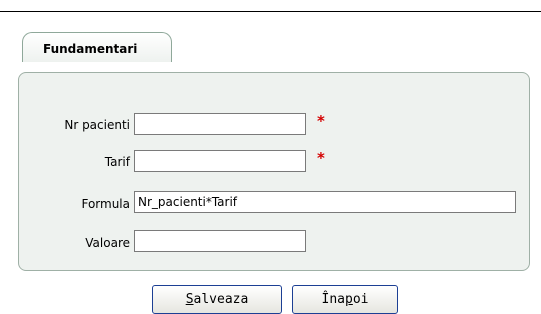 The height and width of the screenshot is (314, 541). Describe the element at coordinates (107, 243) in the screenshot. I see `valoare-label: Valoare` at that location.